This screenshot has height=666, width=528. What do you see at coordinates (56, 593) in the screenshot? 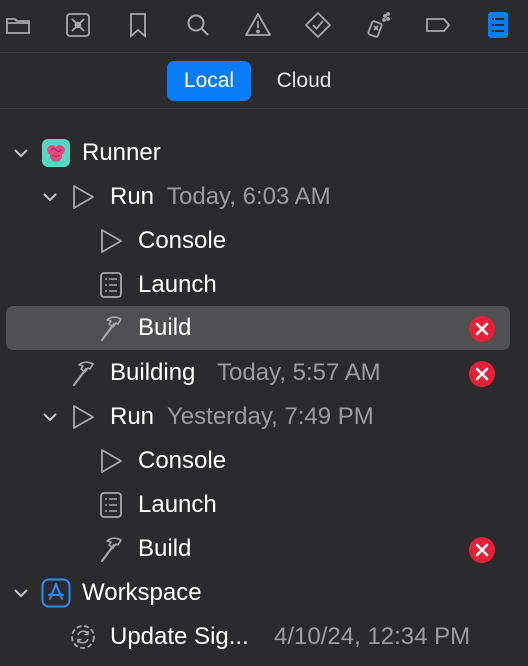
I see `app-store-icon` at bounding box center [56, 593].